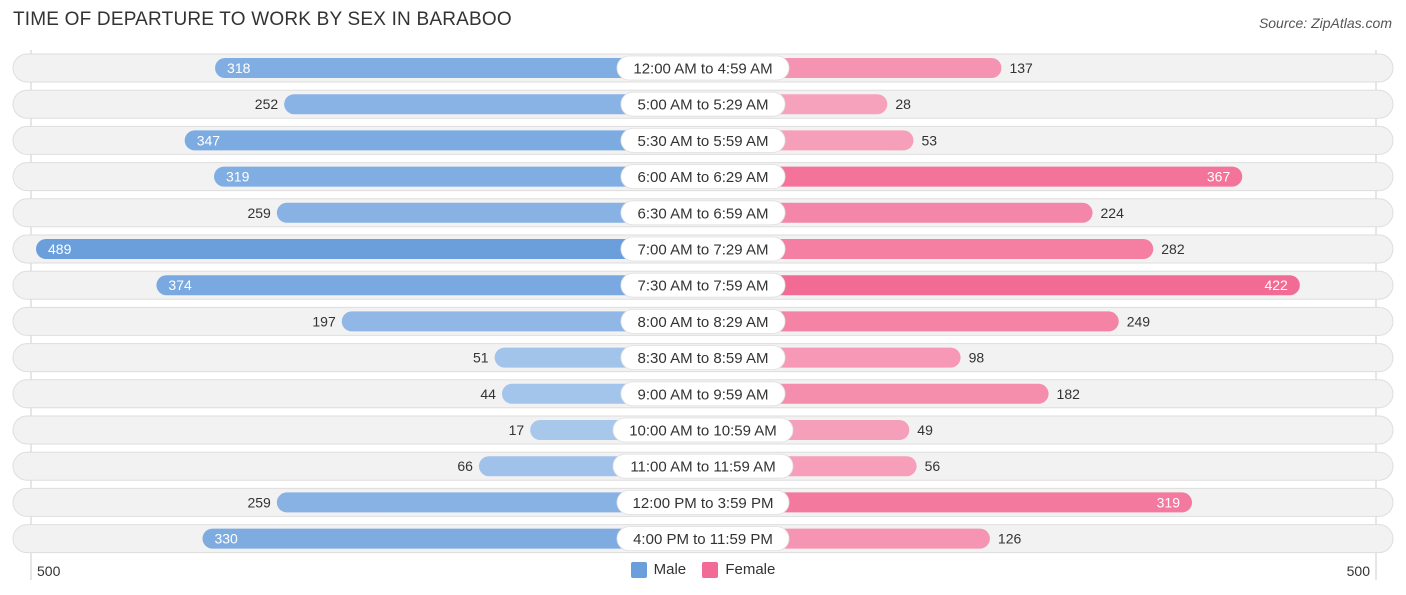  Describe the element at coordinates (702, 467) in the screenshot. I see `category-label: 11:00 AM to 11:59 AM` at that location.